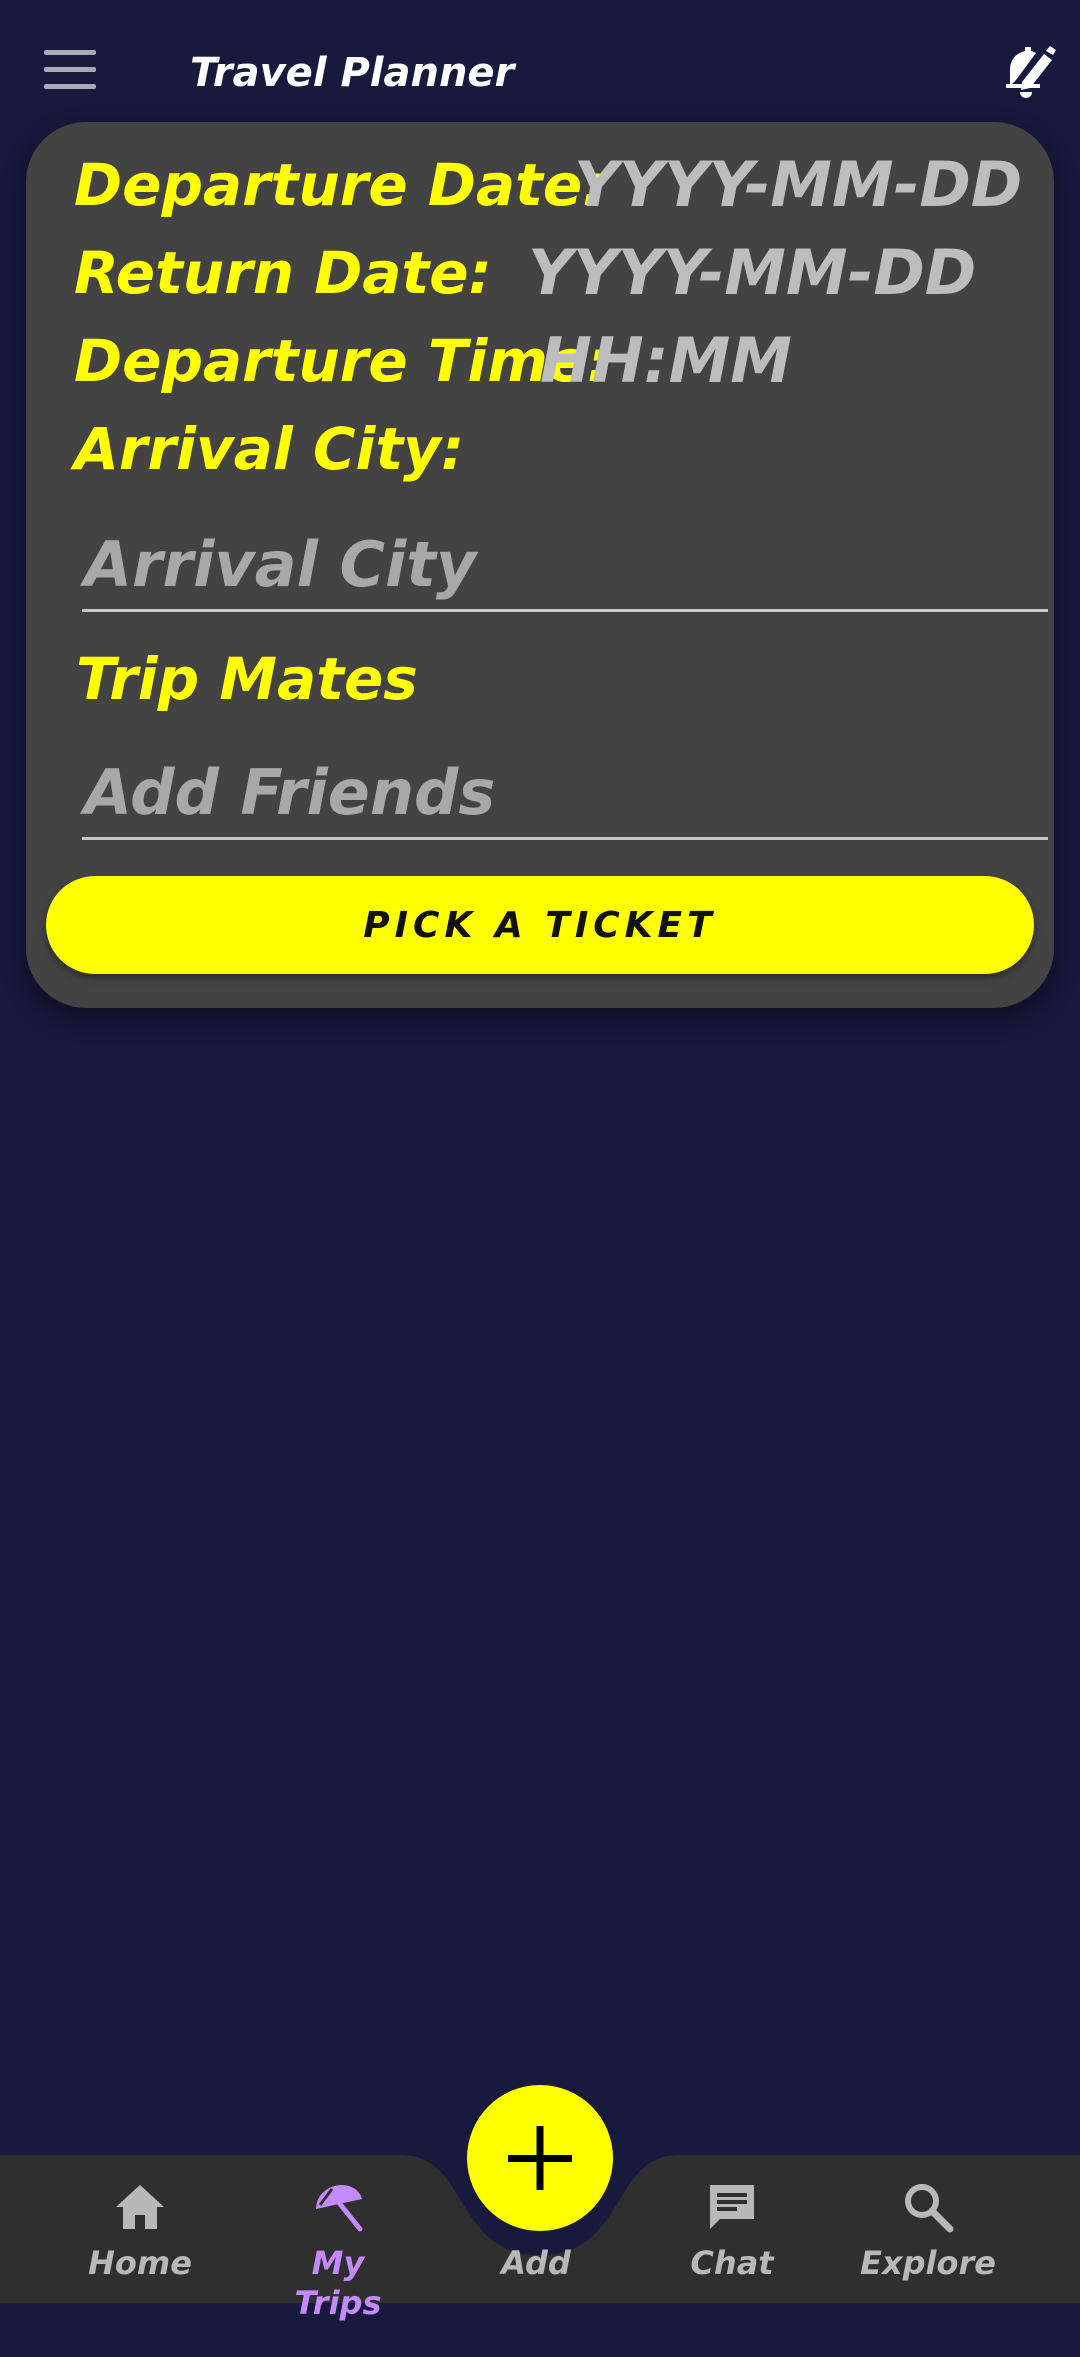 Image resolution: width=1080 pixels, height=2357 pixels. Describe the element at coordinates (338, 2283) in the screenshot. I see `nav-my-trips-label: My Trips` at that location.